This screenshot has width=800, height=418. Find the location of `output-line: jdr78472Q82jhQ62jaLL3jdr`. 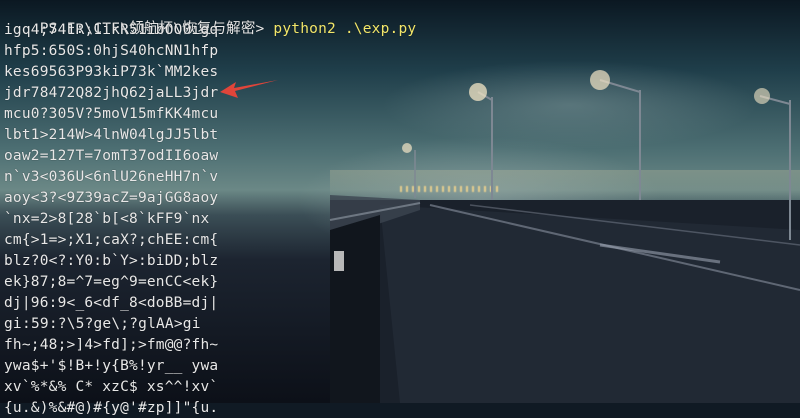

output-line: jdr78472Q82jhQ62jaLL3jdr is located at coordinates (111, 93).